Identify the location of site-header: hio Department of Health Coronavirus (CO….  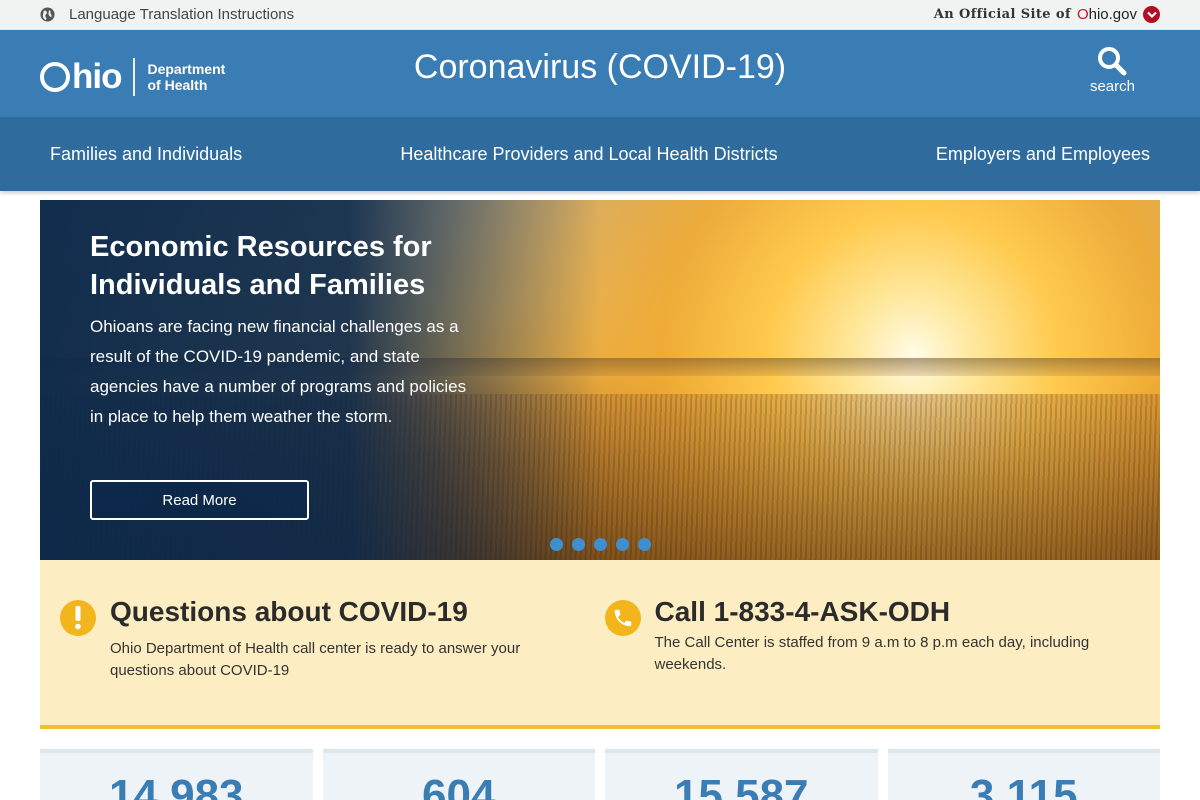
(600, 73).